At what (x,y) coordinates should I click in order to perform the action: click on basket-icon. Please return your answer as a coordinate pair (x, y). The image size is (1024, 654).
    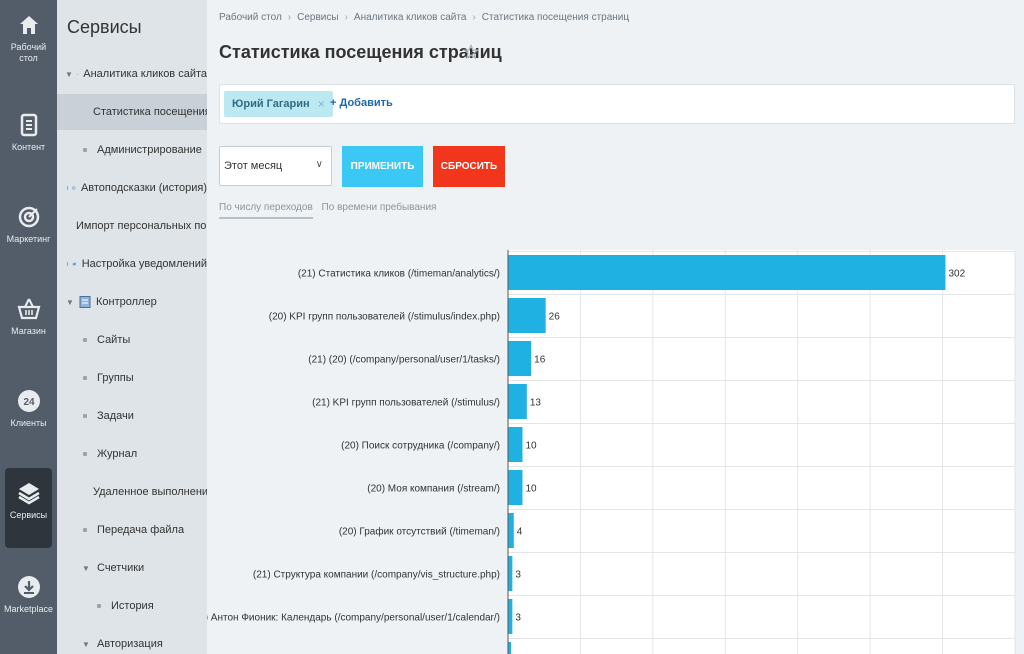
    Looking at the image, I should click on (28, 309).